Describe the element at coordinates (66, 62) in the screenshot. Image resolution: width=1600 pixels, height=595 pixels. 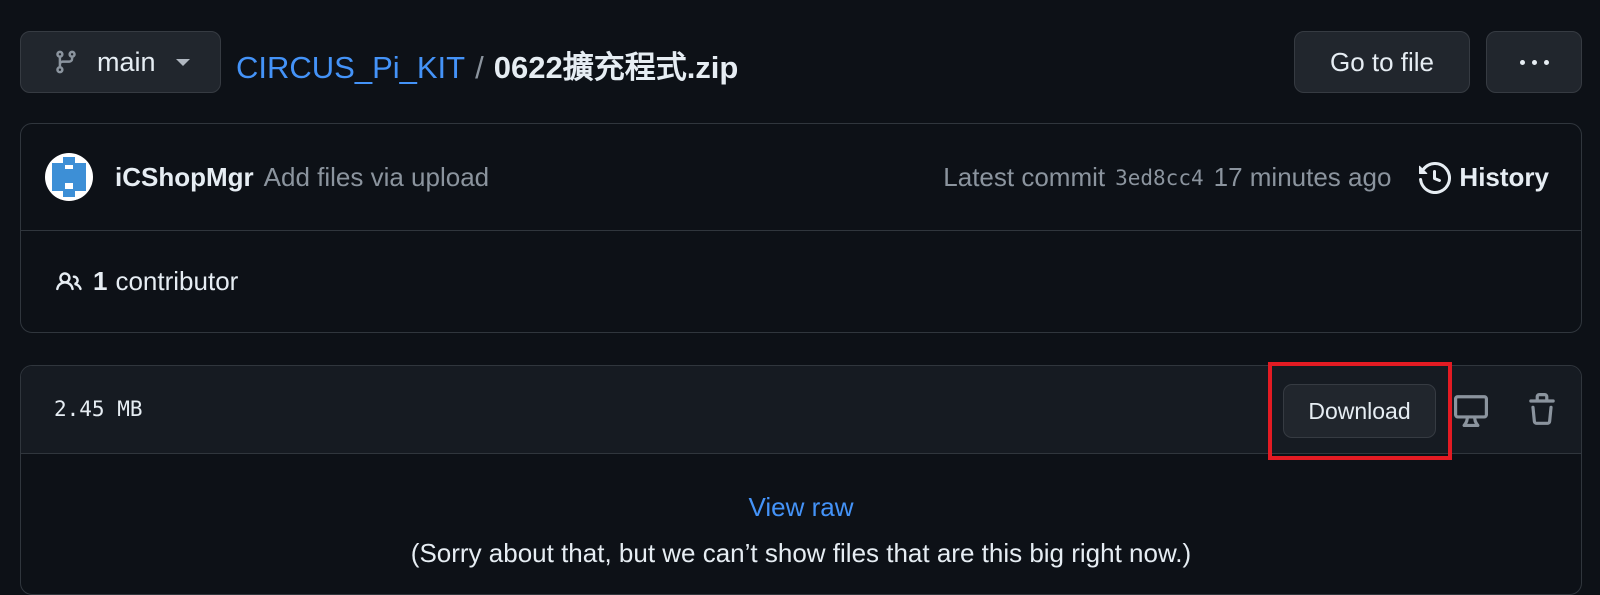
I see `git-branch-icon` at that location.